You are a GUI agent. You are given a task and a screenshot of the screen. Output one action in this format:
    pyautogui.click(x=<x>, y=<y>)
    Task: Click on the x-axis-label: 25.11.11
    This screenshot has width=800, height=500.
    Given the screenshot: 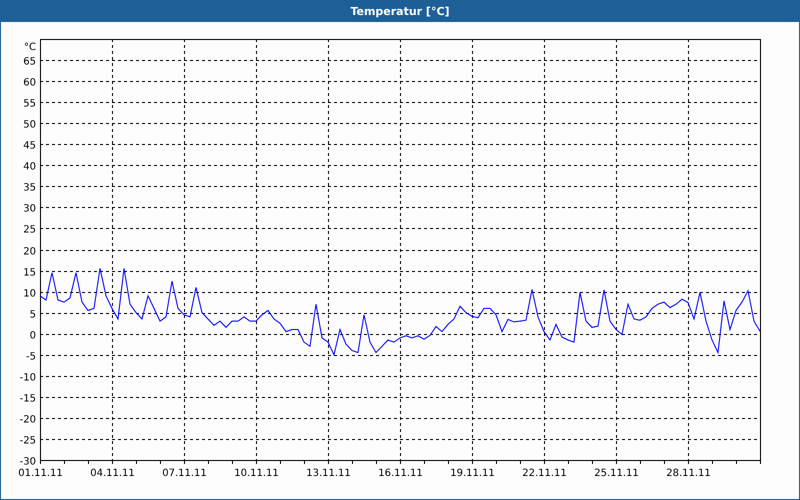 What is the action you would take?
    pyautogui.click(x=616, y=473)
    